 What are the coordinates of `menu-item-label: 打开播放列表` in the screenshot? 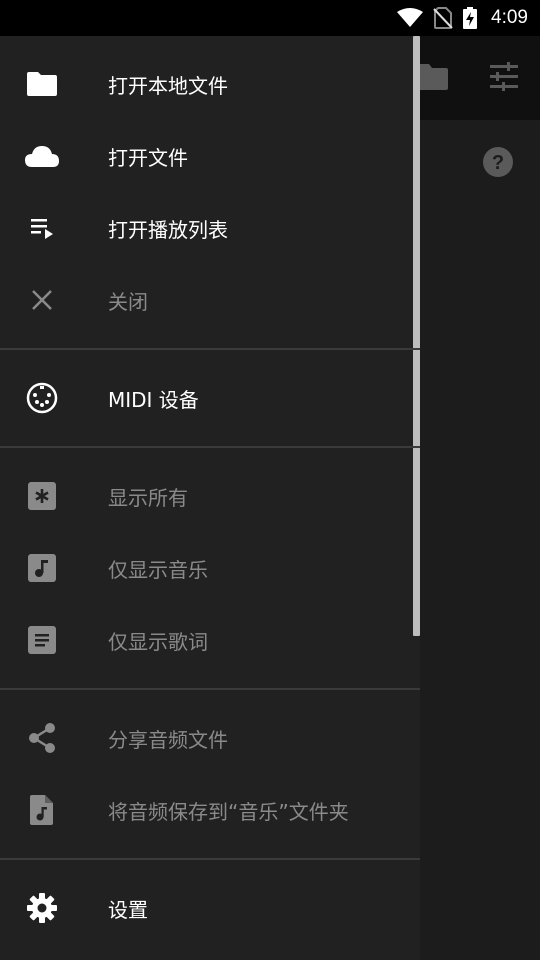 It's located at (168, 229).